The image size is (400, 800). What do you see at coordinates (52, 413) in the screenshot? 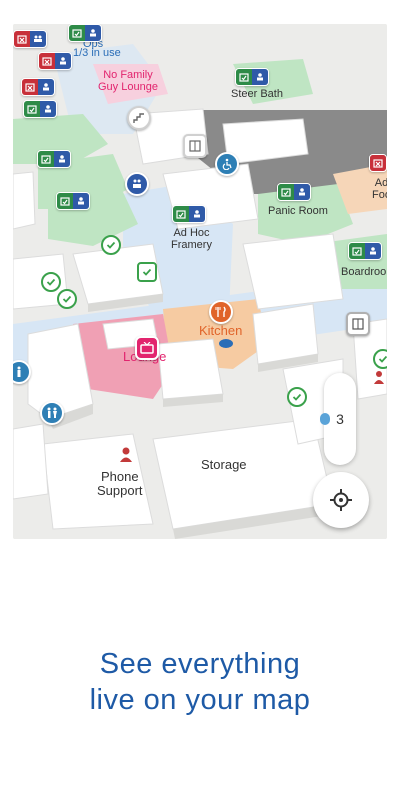
I see `restroom-icon` at bounding box center [52, 413].